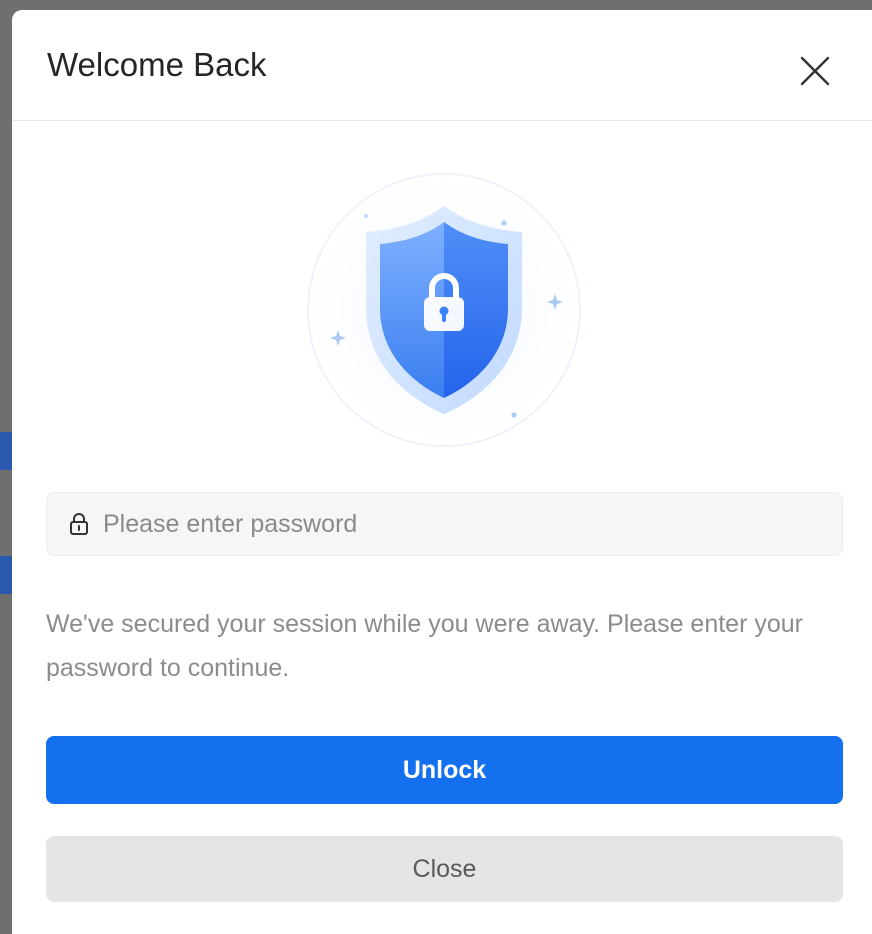  What do you see at coordinates (444, 310) in the screenshot?
I see `shield-lock-icon` at bounding box center [444, 310].